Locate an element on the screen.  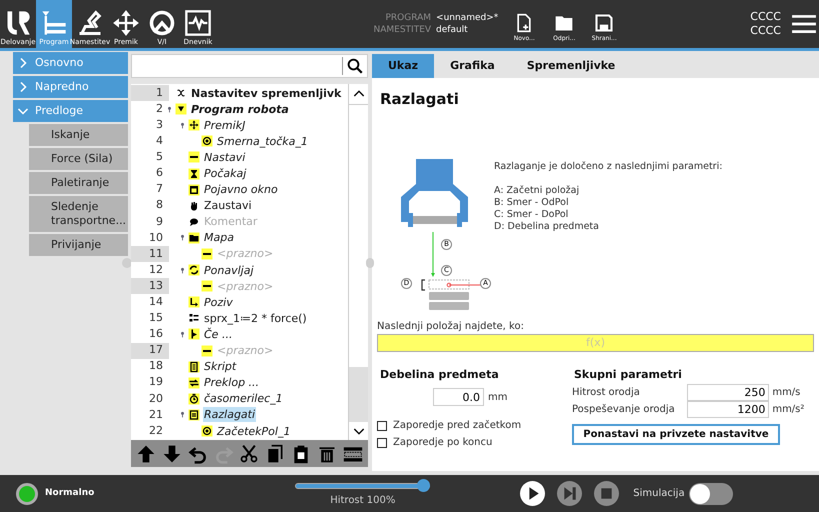
template-item: Privijanje is located at coordinates (78, 245).